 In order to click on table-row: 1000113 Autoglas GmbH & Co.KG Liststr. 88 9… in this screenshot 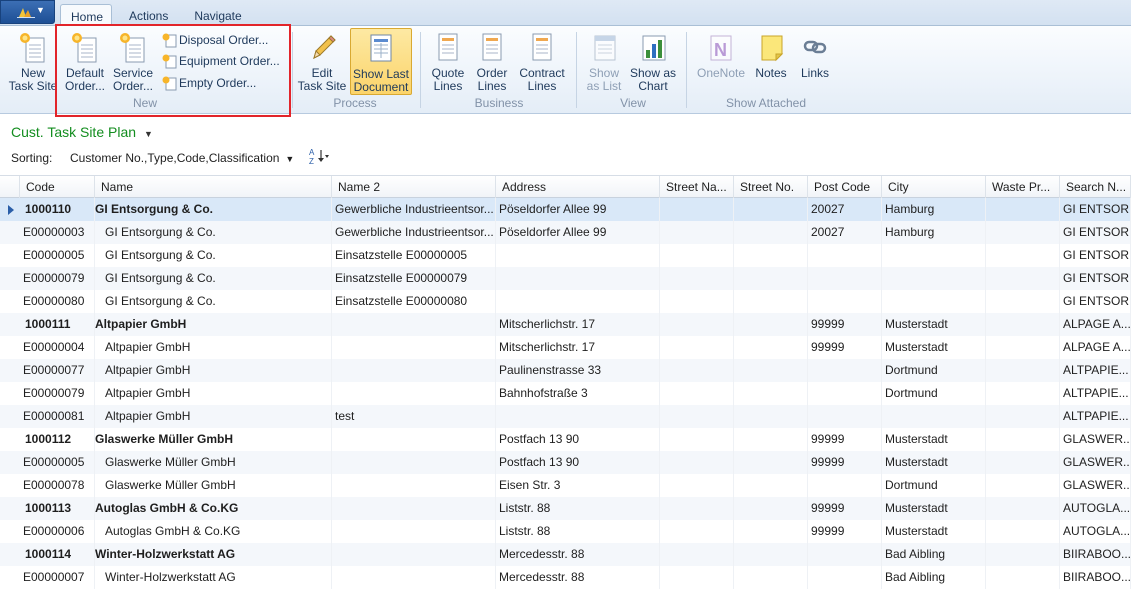, I will do `click(565, 508)`.